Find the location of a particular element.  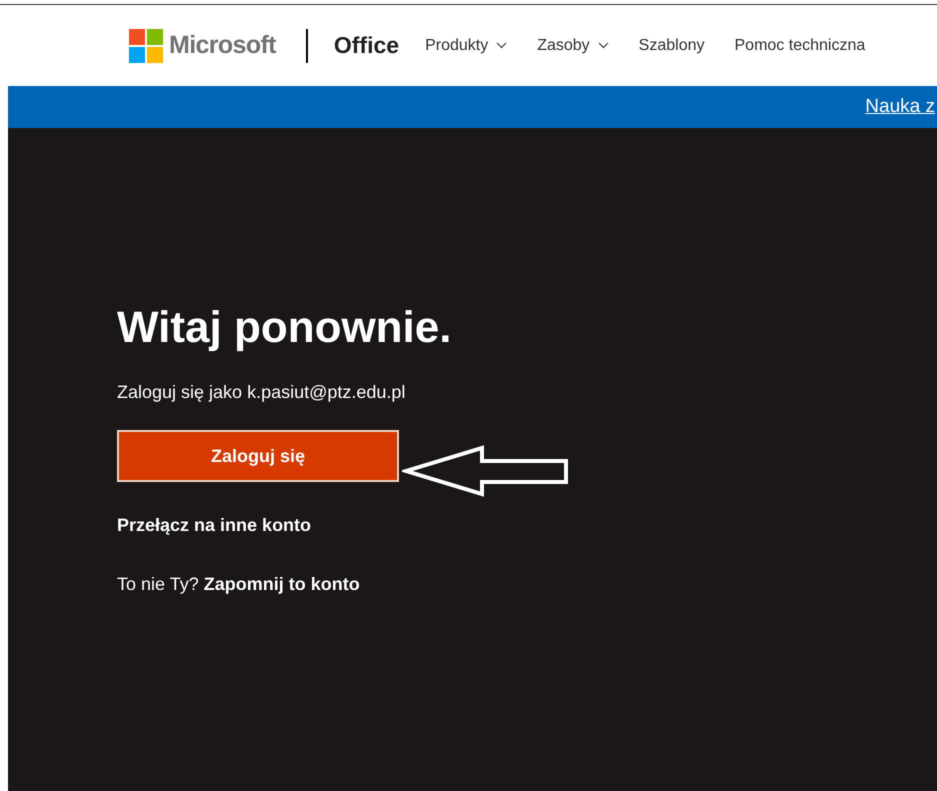

product-name: Office is located at coordinates (367, 45).